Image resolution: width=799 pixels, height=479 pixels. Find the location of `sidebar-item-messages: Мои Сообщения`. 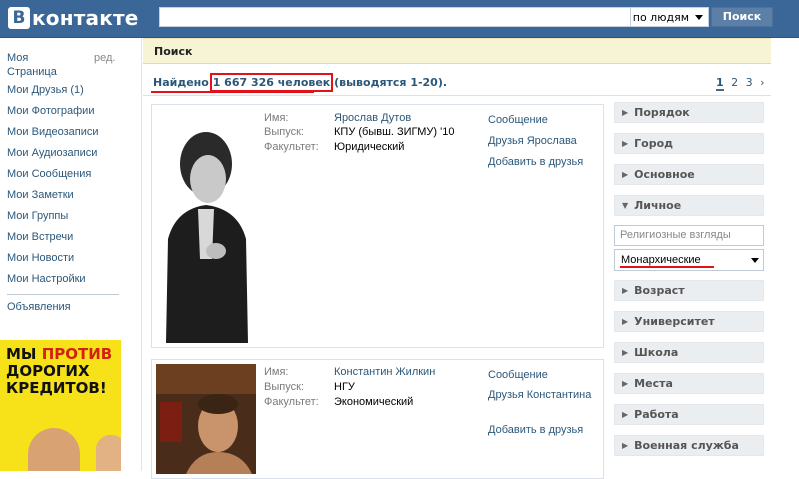

sidebar-item-messages: Мои Сообщения is located at coordinates (49, 174).